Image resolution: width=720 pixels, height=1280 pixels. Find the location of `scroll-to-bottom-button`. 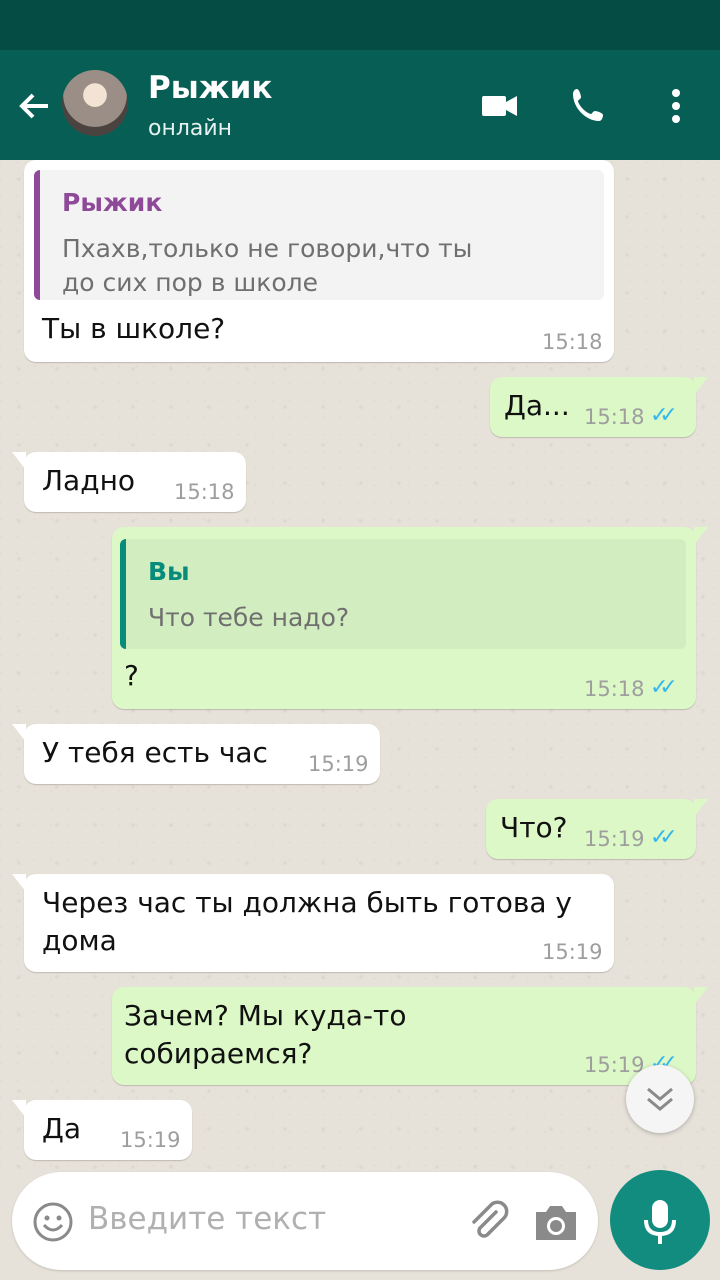

scroll-to-bottom-button is located at coordinates (660, 1099).